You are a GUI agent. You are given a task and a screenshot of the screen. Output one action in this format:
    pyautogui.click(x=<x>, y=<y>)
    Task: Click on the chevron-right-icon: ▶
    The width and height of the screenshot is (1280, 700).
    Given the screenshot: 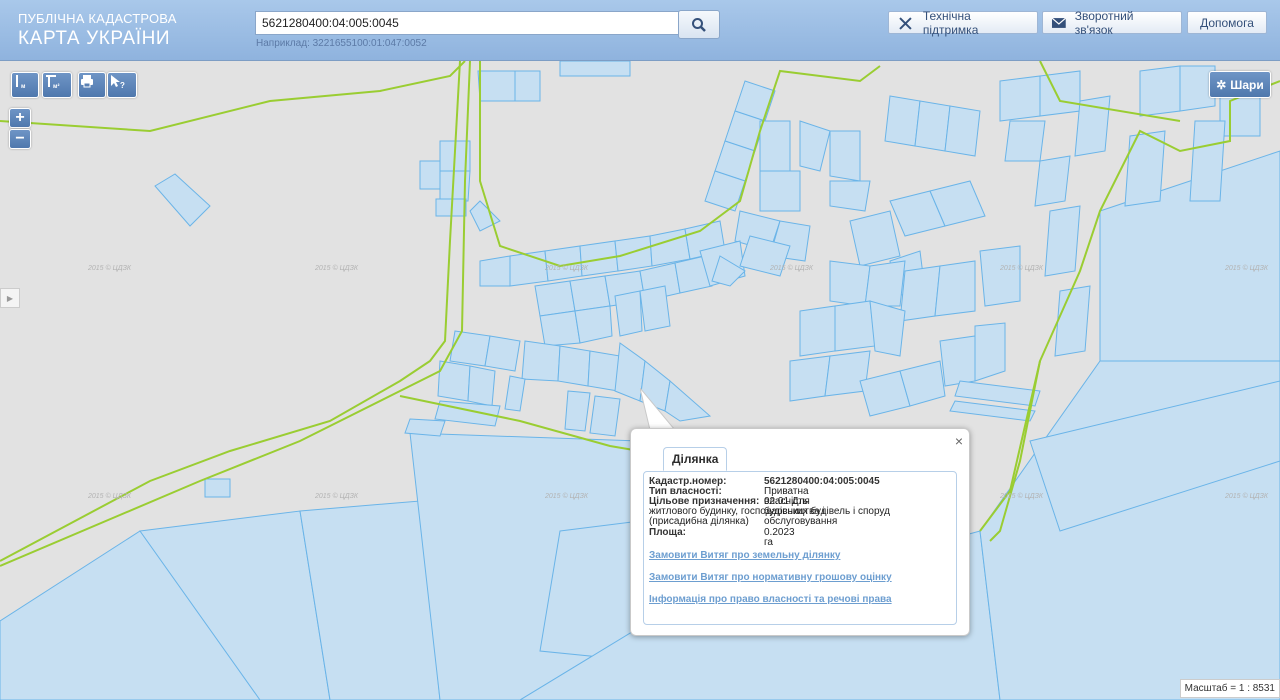 What is the action you would take?
    pyautogui.click(x=10, y=298)
    